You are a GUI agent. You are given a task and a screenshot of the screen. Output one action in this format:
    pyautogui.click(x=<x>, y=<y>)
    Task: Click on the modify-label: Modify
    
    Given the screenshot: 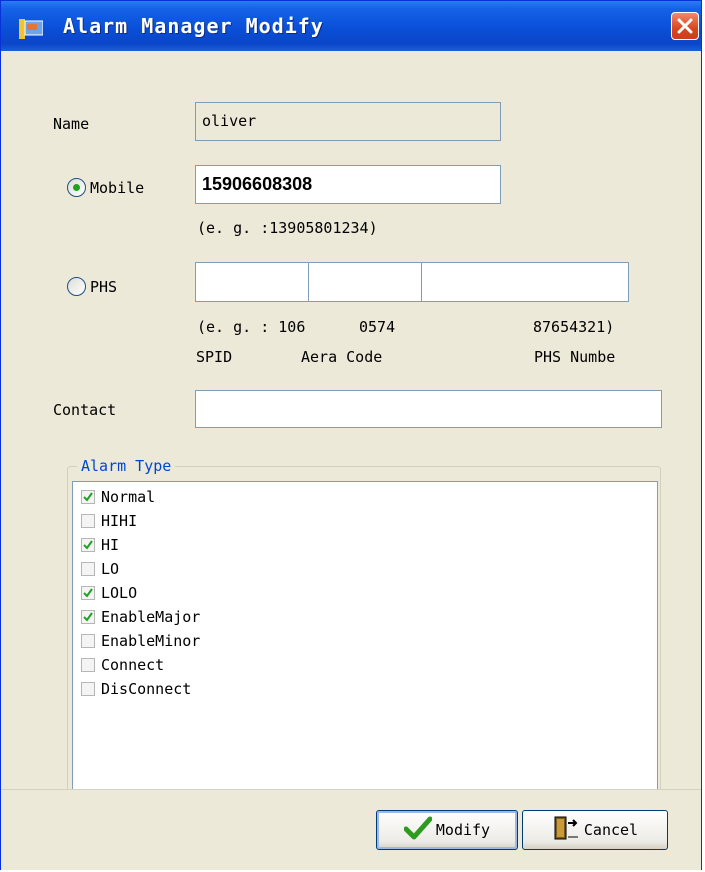 What is the action you would take?
    pyautogui.click(x=463, y=830)
    